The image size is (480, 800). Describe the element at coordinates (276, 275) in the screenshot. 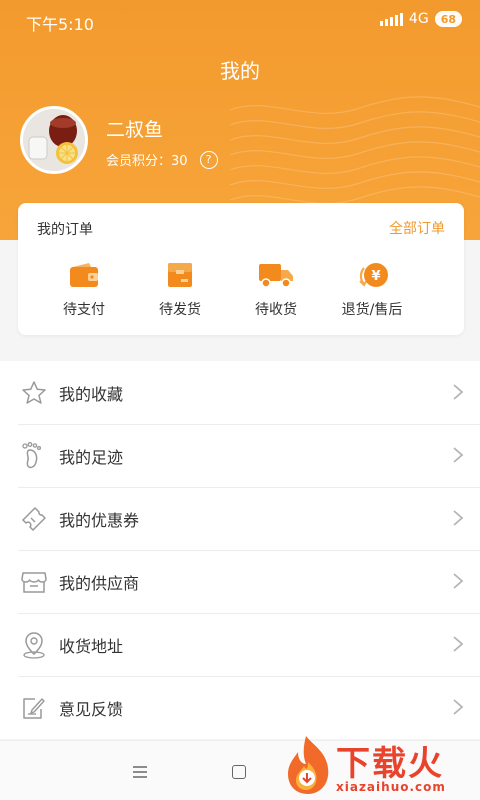

I see `delivery-truck-icon` at that location.